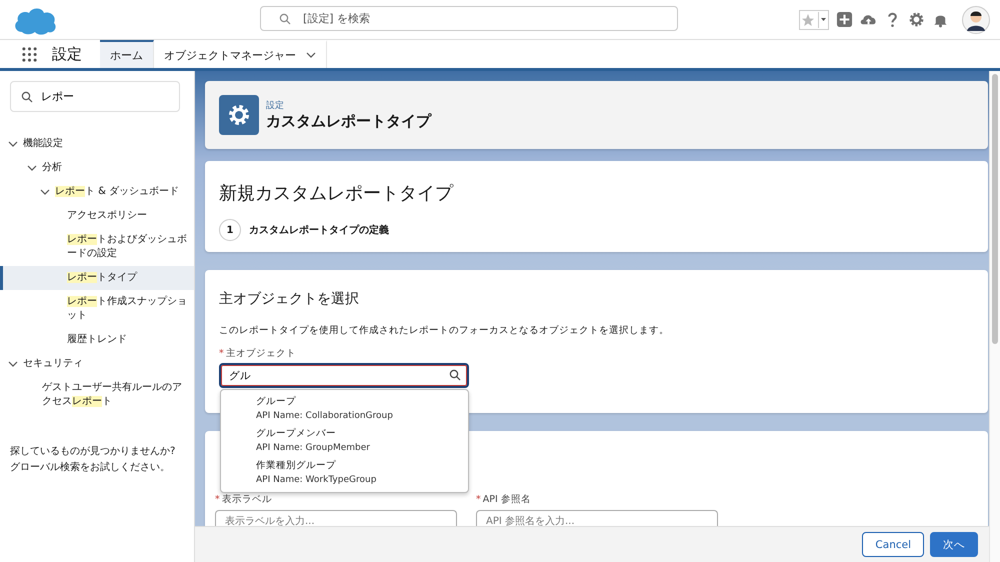 Image resolution: width=1000 pixels, height=562 pixels. Describe the element at coordinates (230, 230) in the screenshot. I see `step-number: 1` at that location.